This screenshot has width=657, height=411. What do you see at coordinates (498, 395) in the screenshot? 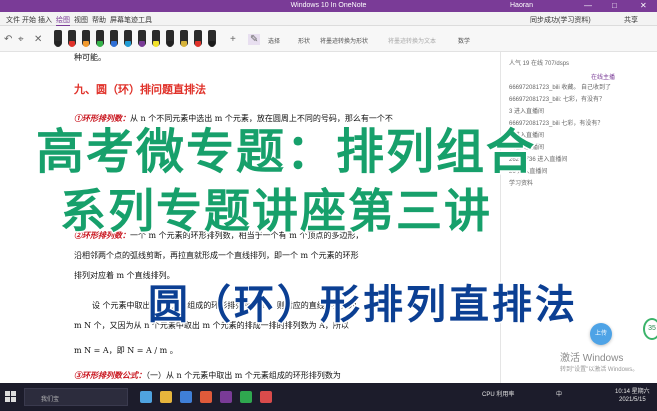
I see `cpu-usage-label: CPU 利用率` at bounding box center [498, 395].